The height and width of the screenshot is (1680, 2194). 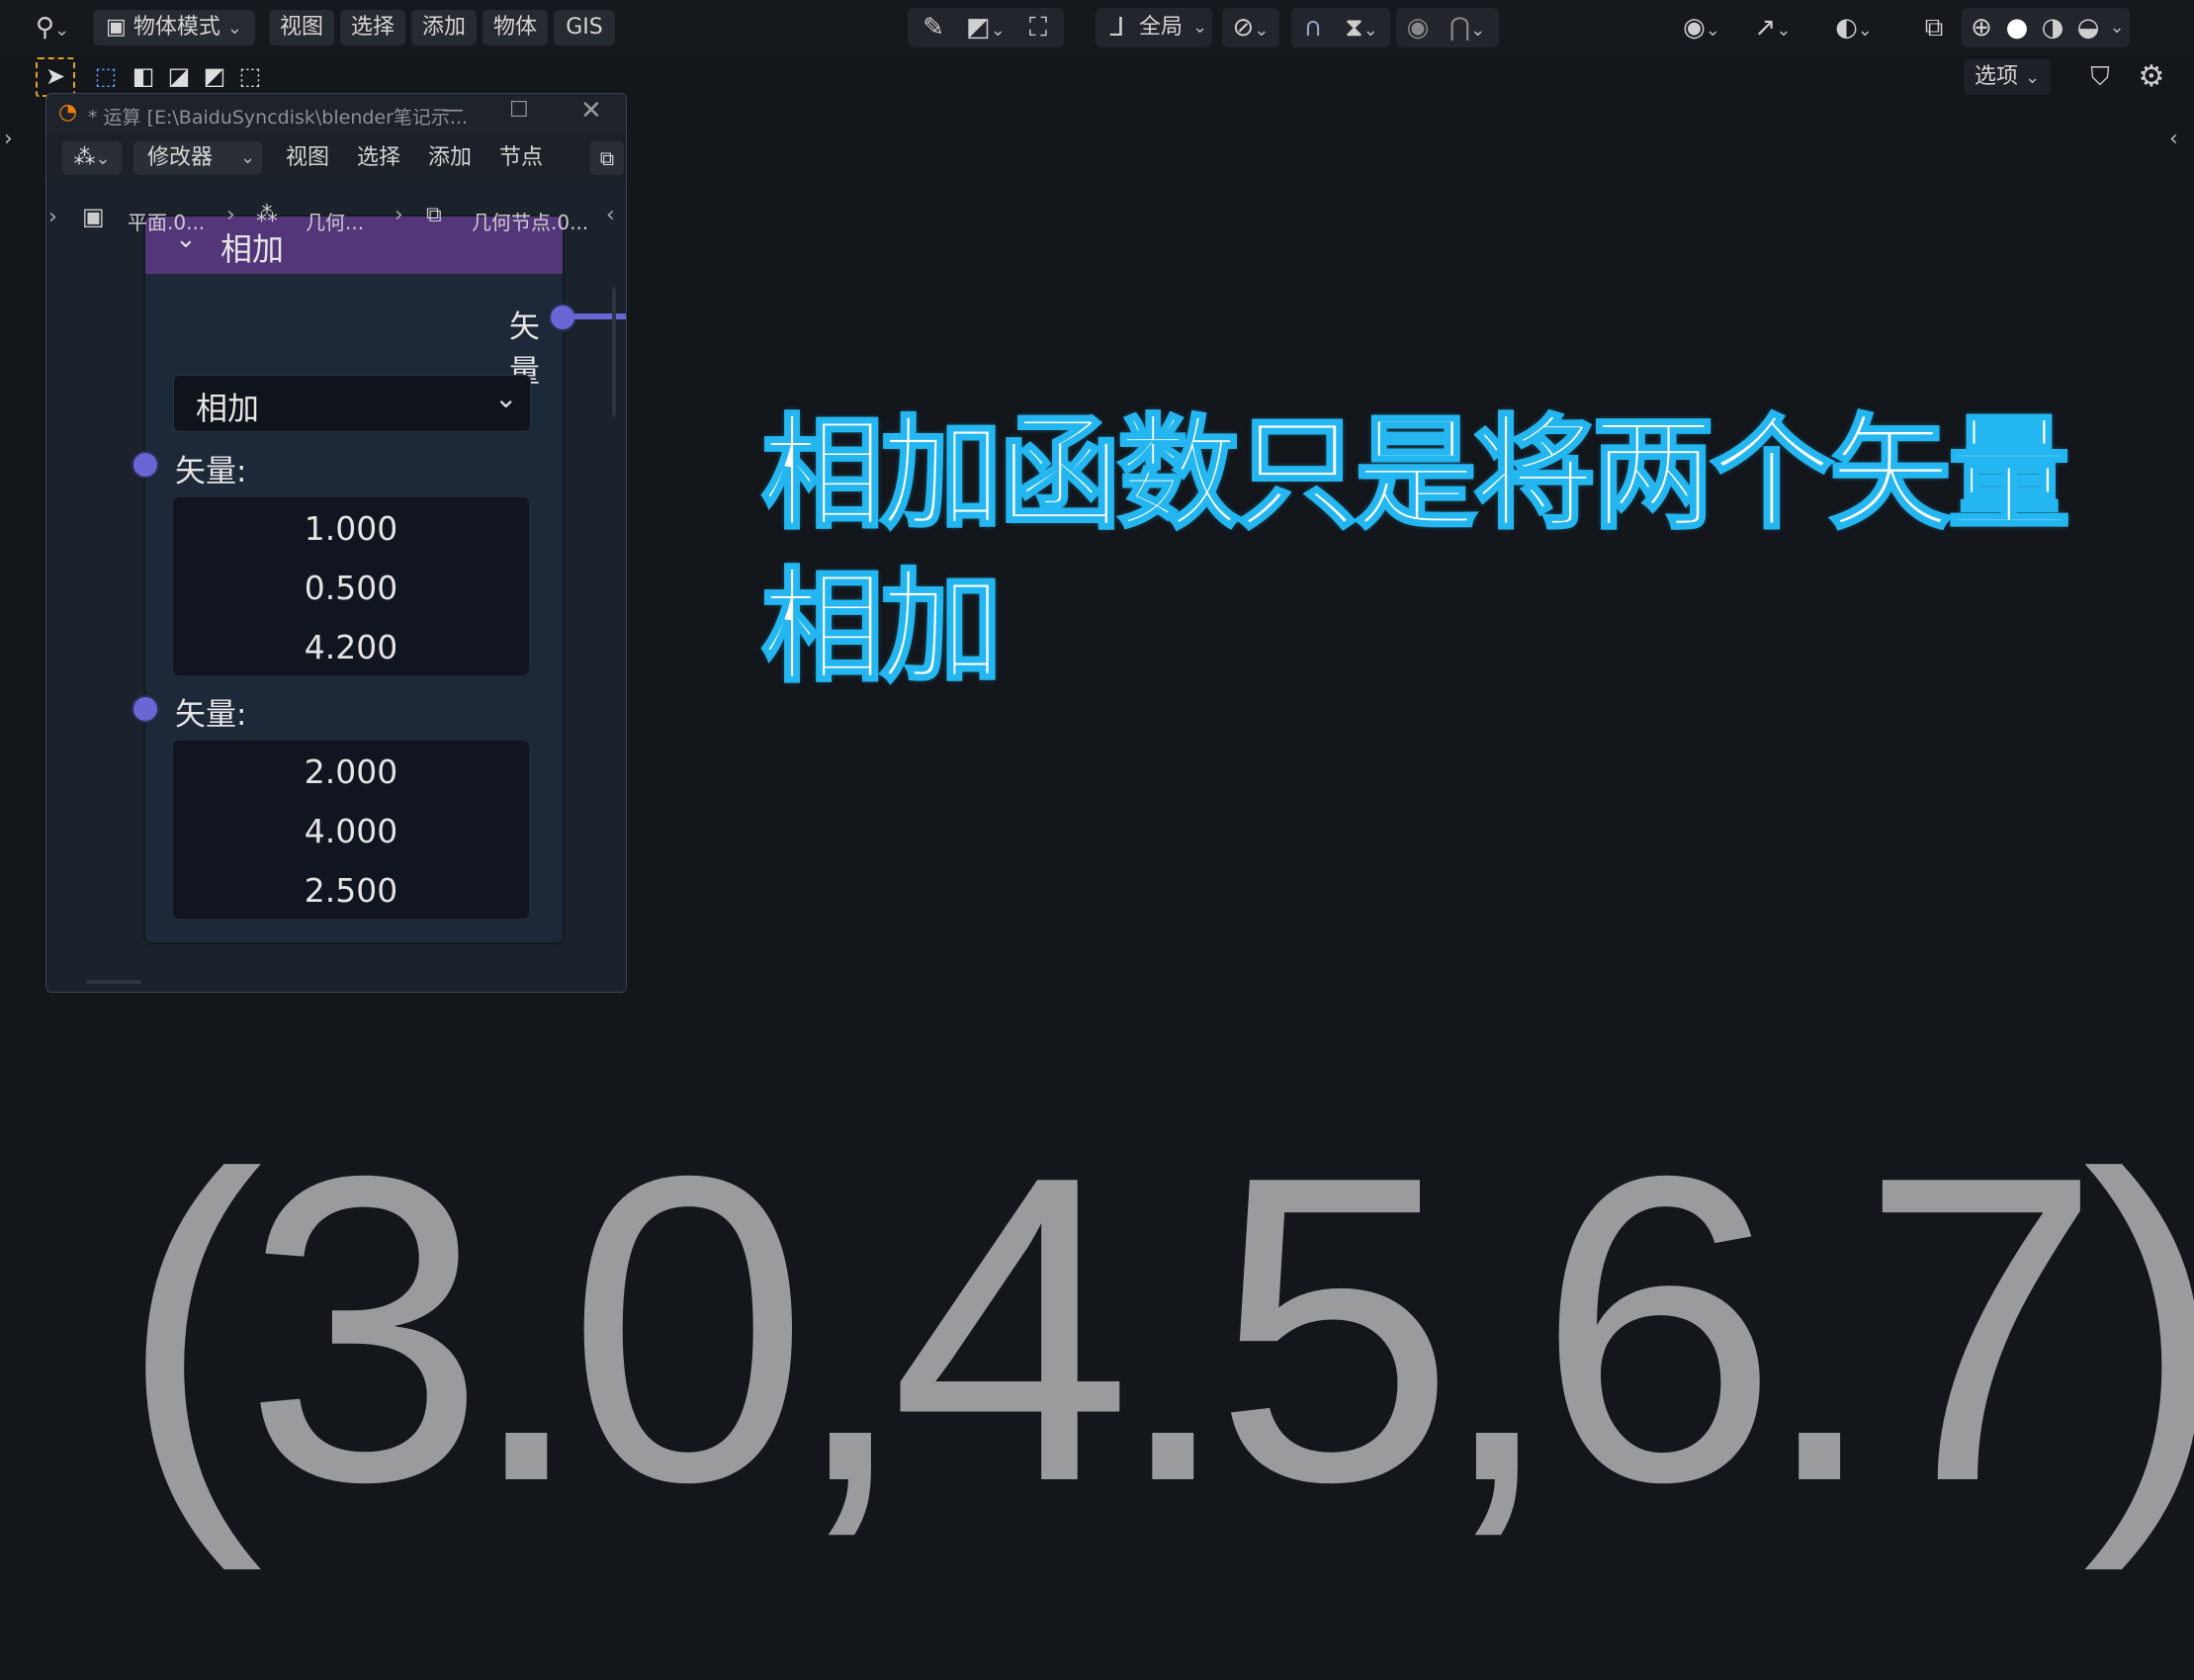 I want to click on output-link, so click(x=600, y=316).